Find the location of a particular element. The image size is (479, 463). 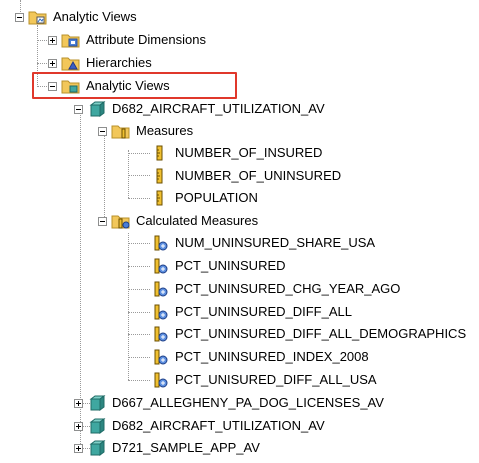

tree-node-measures: Measures is located at coordinates (146, 131).